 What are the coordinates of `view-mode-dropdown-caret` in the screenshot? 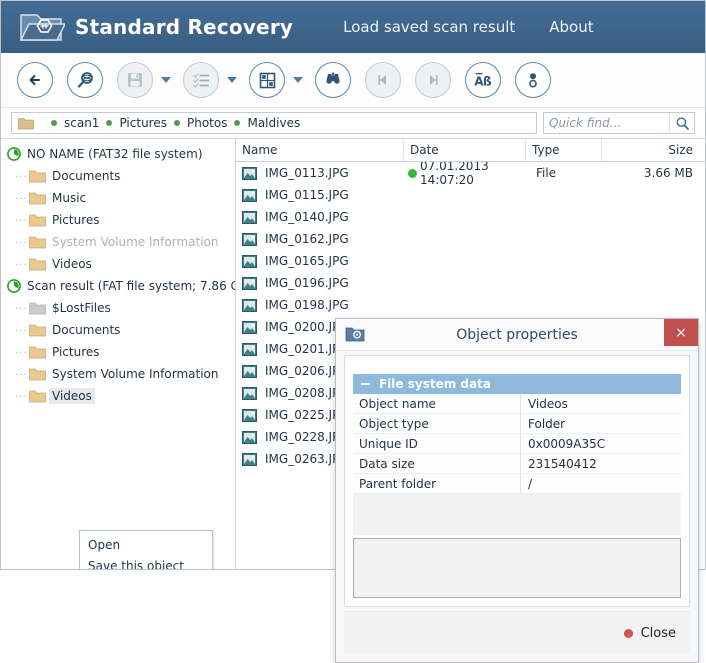 It's located at (298, 80).